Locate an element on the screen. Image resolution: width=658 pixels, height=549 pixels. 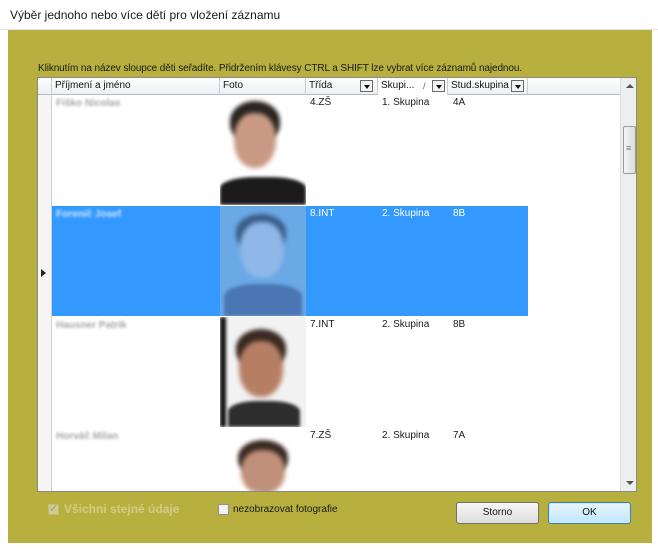
class-cell: 7.INT is located at coordinates (322, 324).